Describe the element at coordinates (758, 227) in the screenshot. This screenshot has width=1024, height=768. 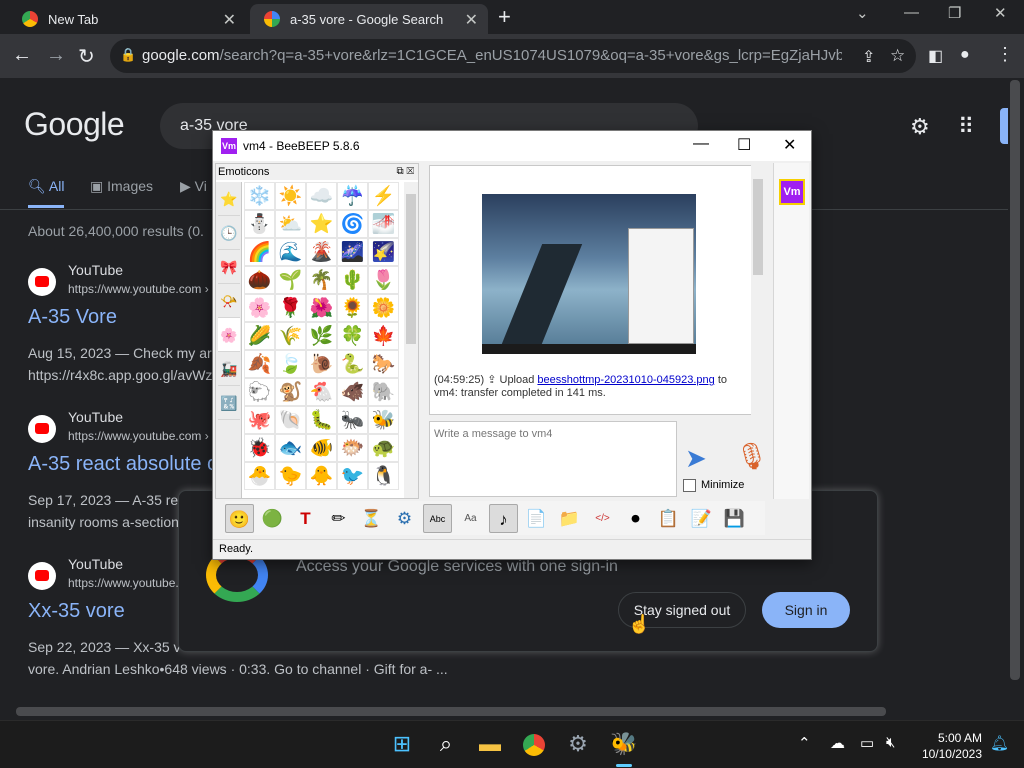
I see `chat-scroll-thumb` at that location.